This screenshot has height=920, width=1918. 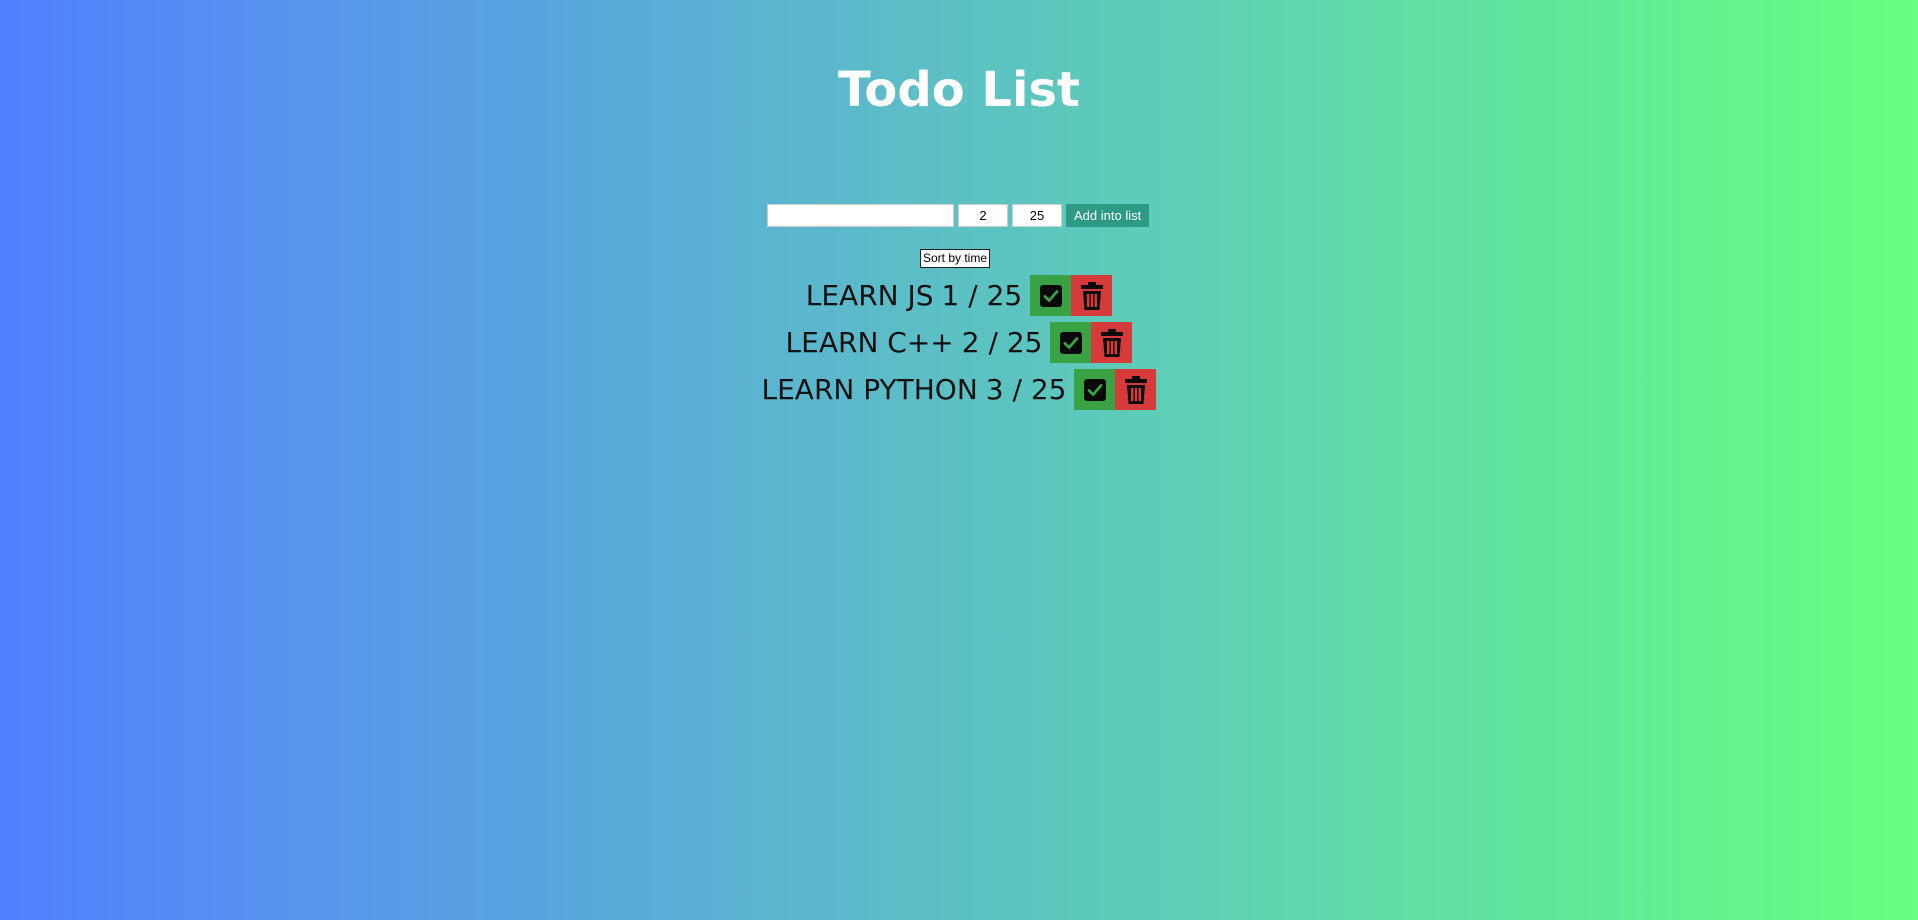 I want to click on task-input, so click(x=860, y=215).